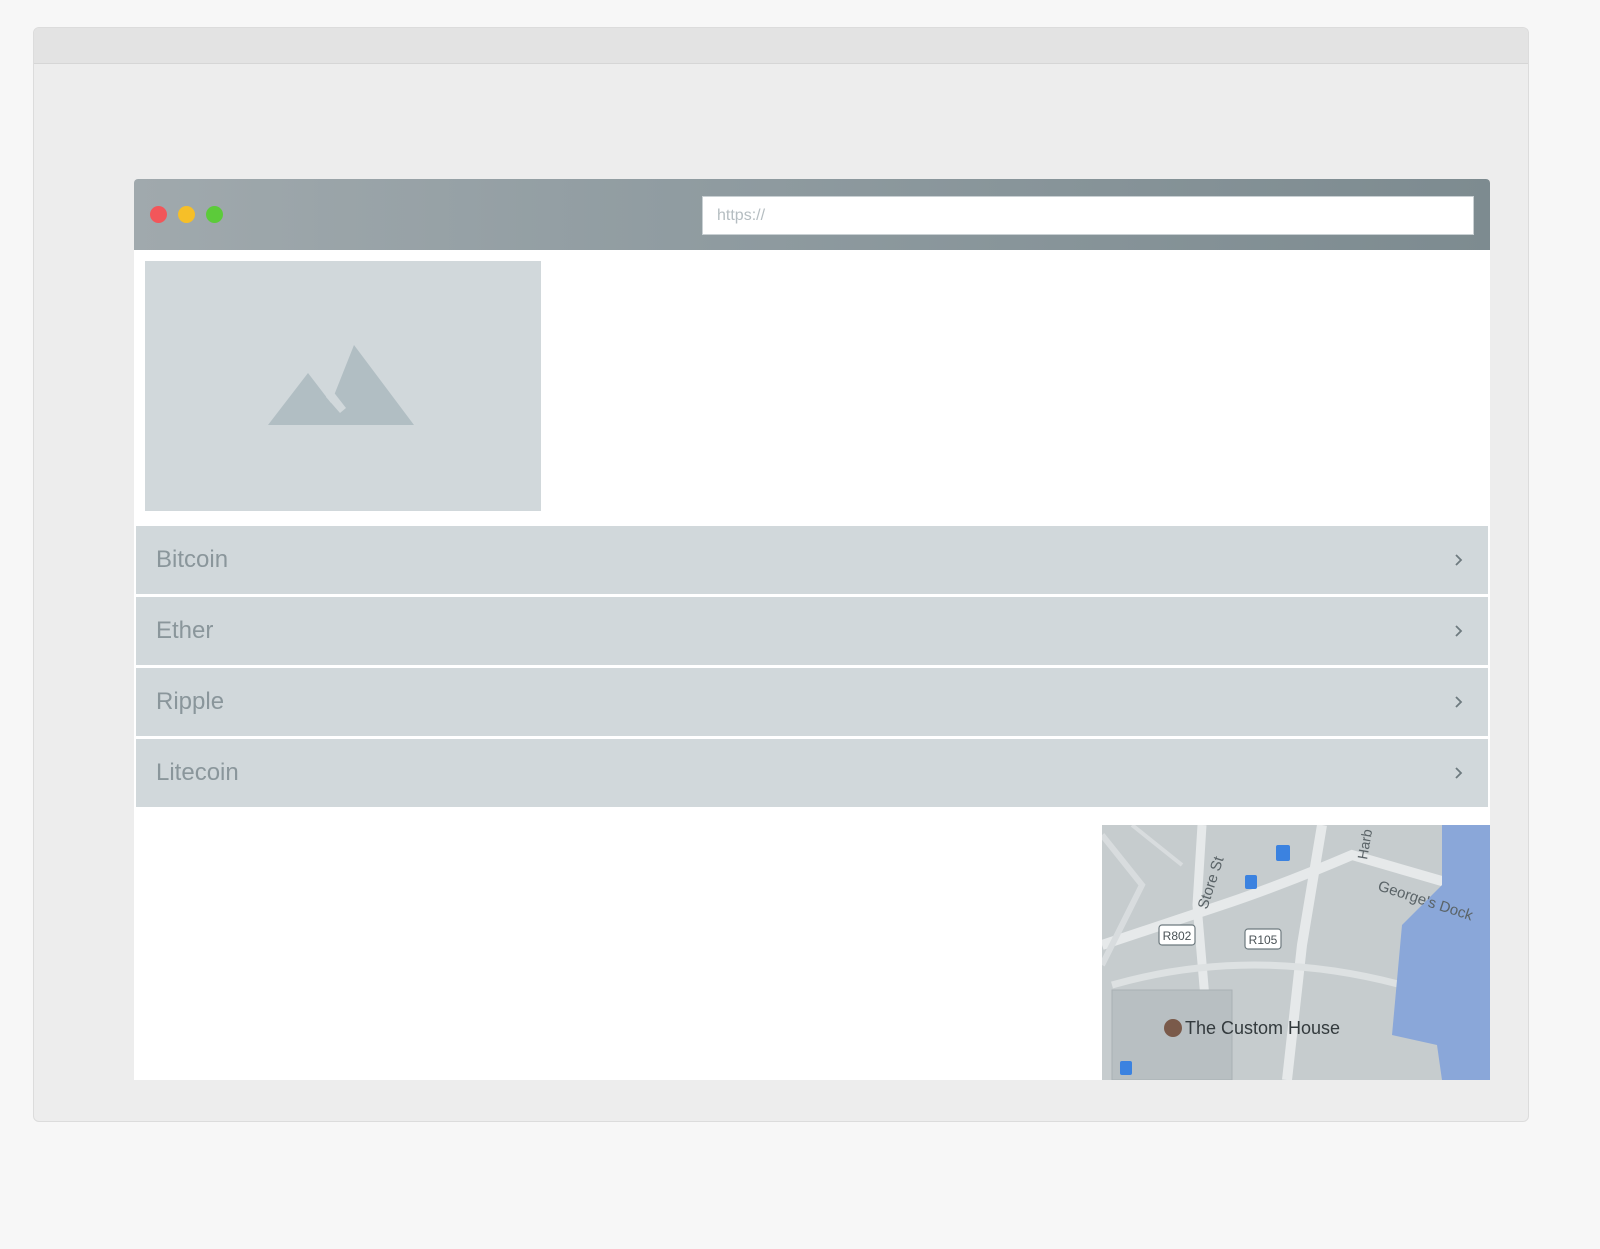  What do you see at coordinates (1262, 1028) in the screenshot?
I see `landmark-label: The Custom House` at bounding box center [1262, 1028].